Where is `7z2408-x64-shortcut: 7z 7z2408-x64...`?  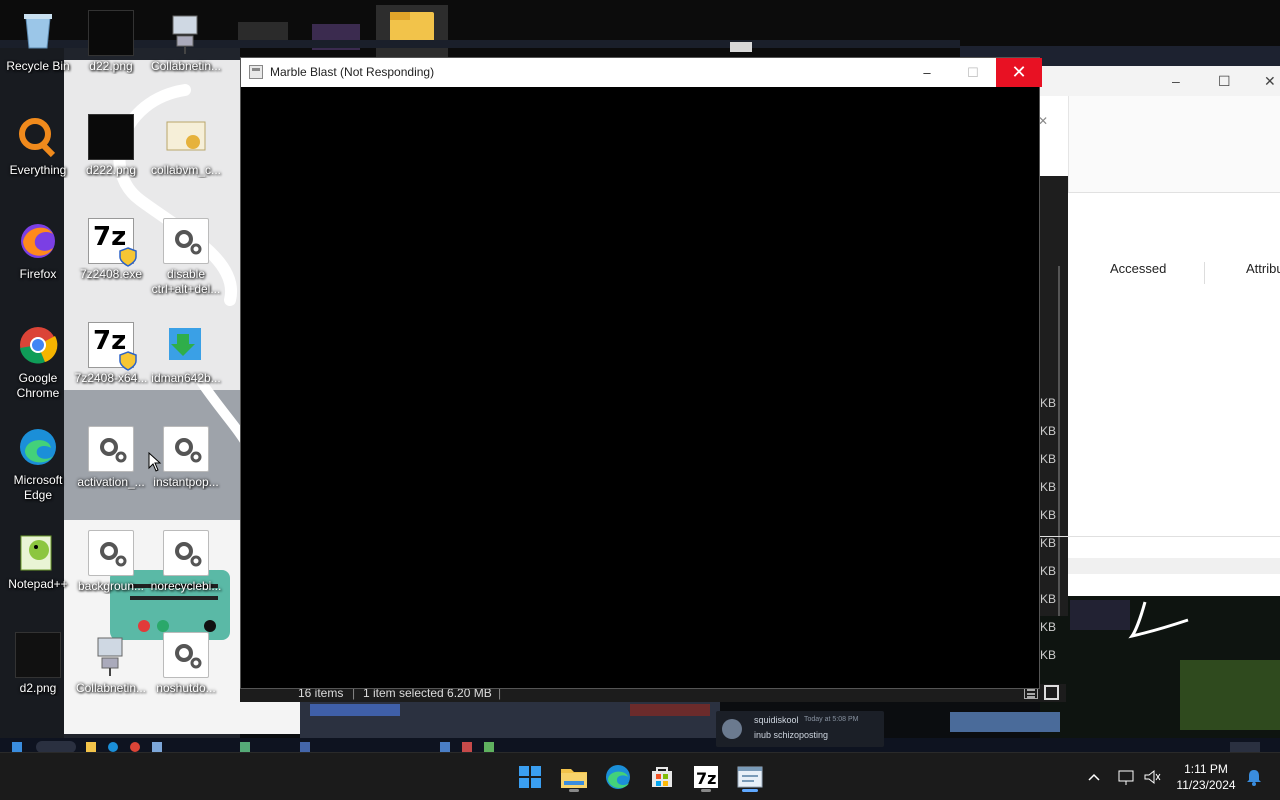 7z2408-x64-shortcut: 7z 7z2408-x64... is located at coordinates (111, 364).